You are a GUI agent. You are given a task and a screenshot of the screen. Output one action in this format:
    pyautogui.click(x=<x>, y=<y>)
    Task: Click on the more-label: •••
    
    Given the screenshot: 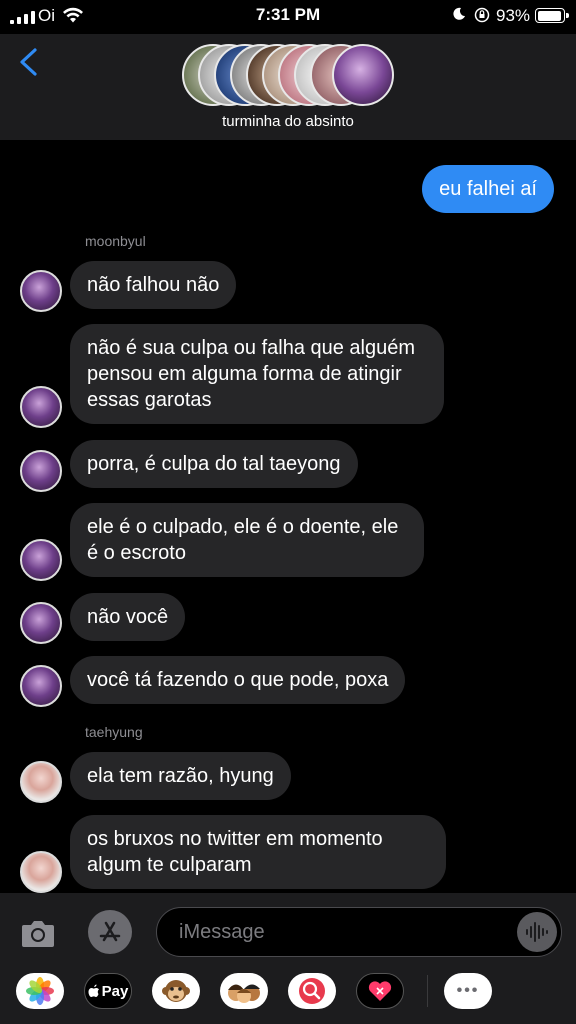 What is the action you would take?
    pyautogui.click(x=468, y=990)
    